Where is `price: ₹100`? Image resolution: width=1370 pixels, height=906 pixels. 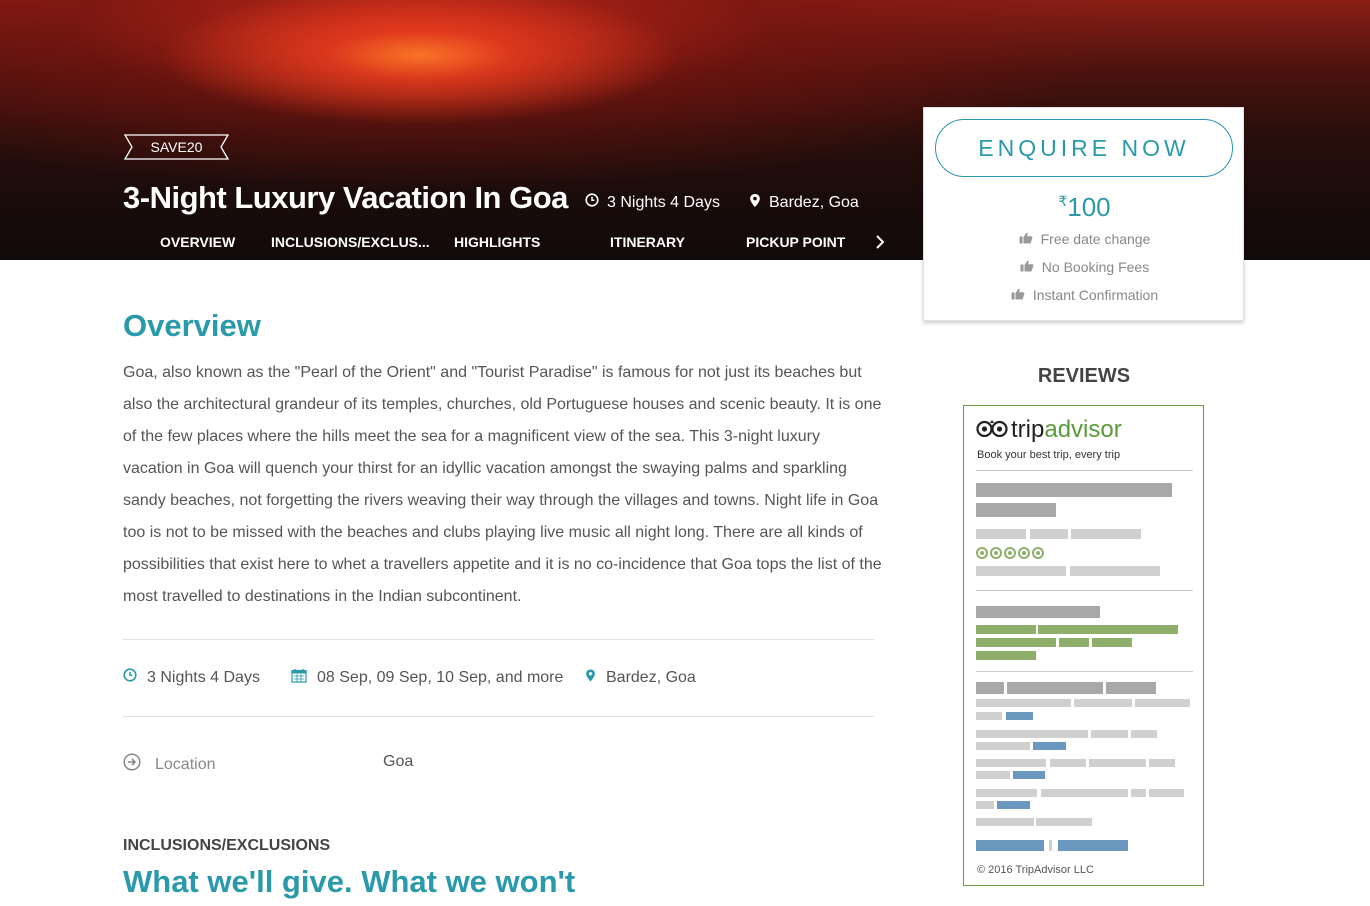
price: ₹100 is located at coordinates (1084, 207).